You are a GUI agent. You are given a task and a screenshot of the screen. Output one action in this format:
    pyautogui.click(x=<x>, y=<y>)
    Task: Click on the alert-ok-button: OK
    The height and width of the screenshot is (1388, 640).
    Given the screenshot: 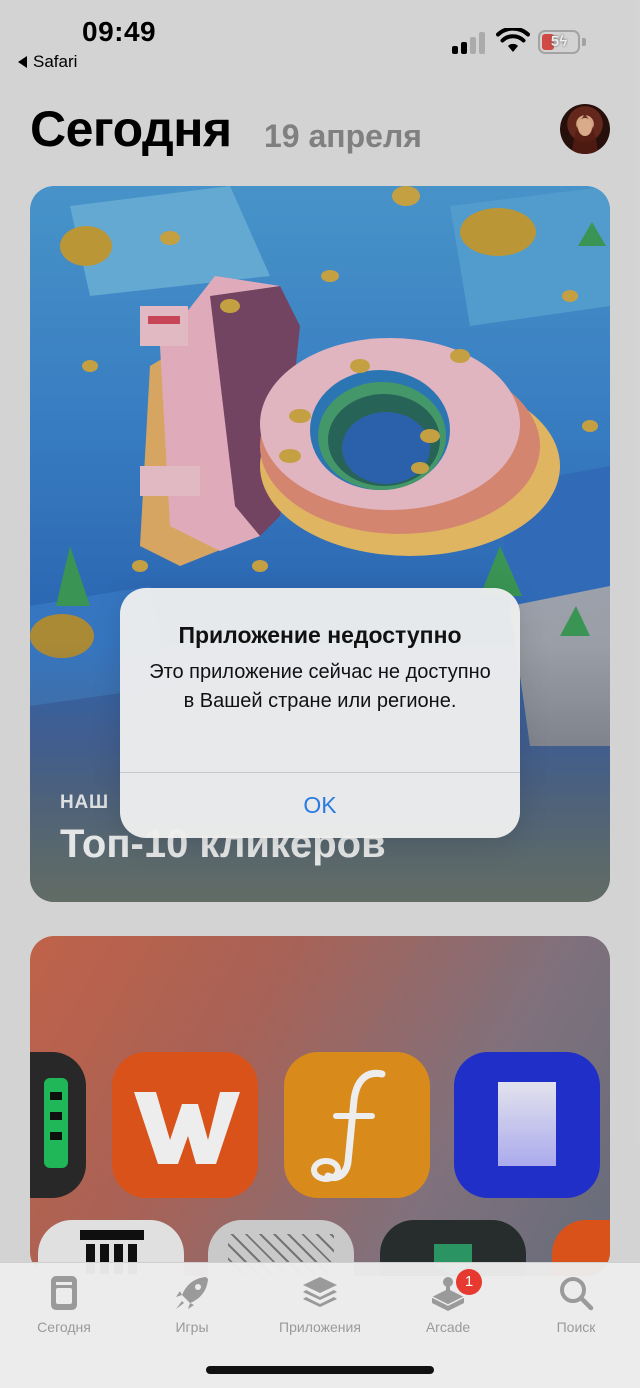 What is the action you would take?
    pyautogui.click(x=320, y=805)
    